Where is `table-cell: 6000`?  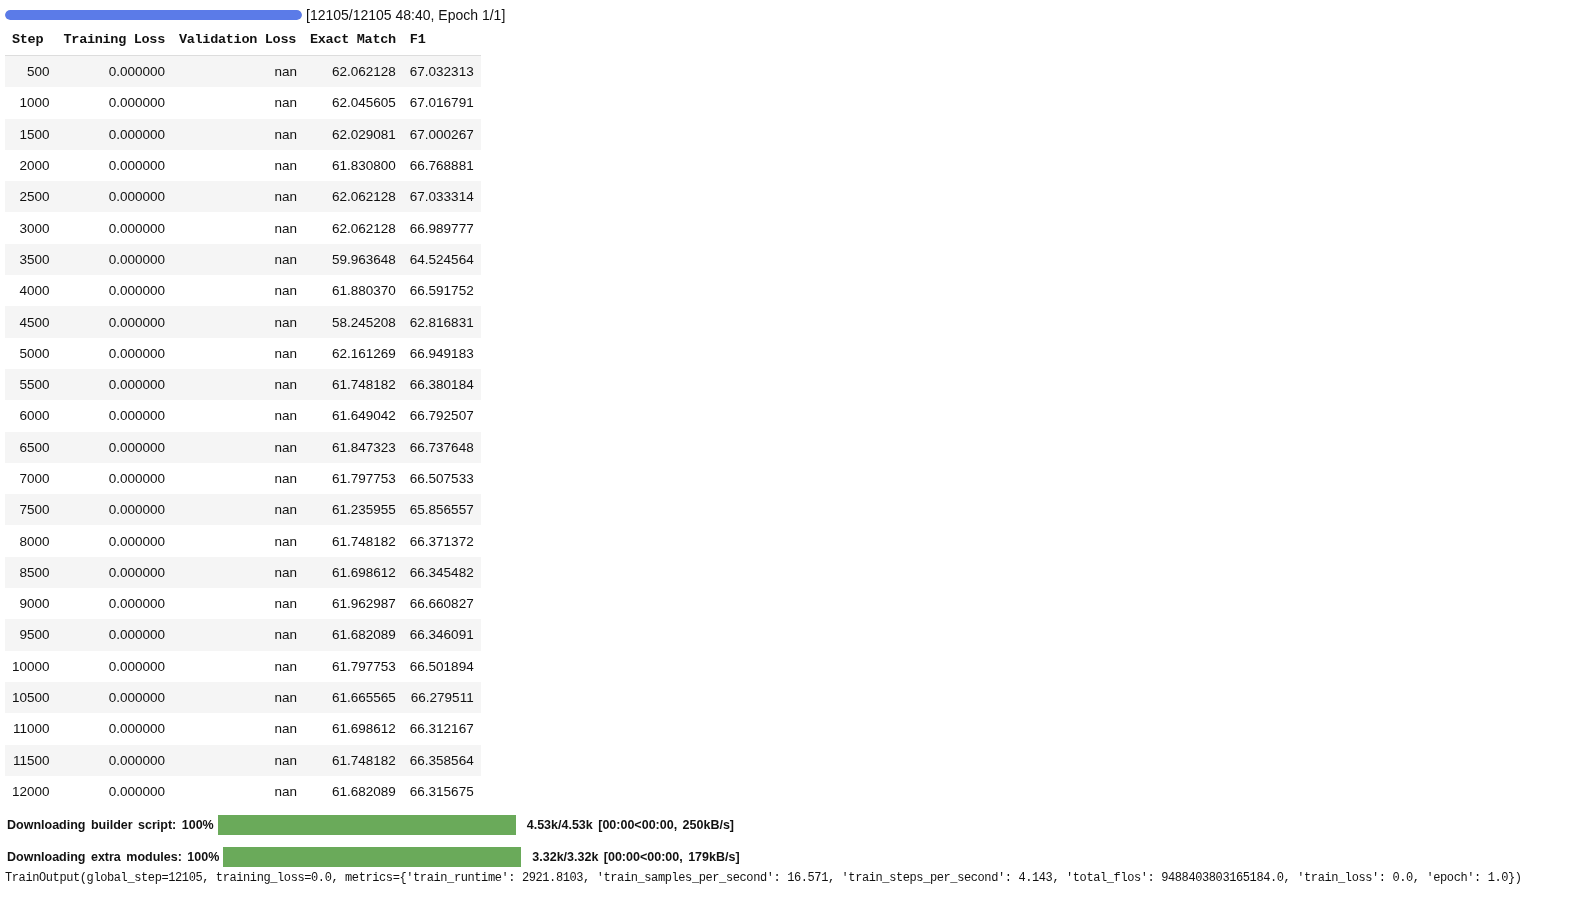
table-cell: 6000 is located at coordinates (31, 416).